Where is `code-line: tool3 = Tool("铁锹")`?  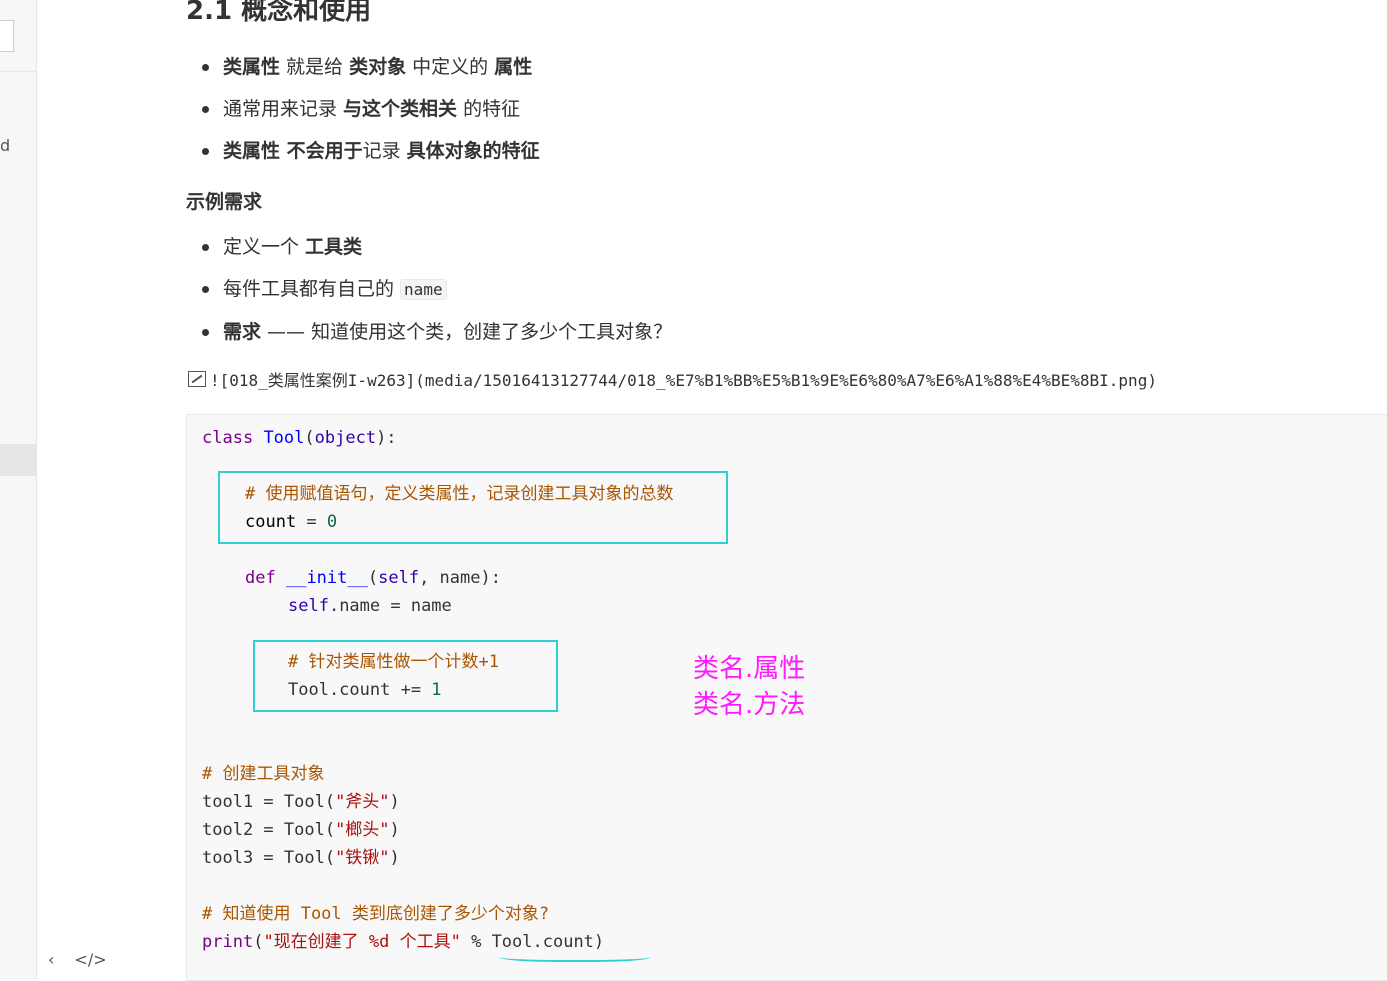 code-line: tool3 = Tool("铁锹") is located at coordinates (301, 858).